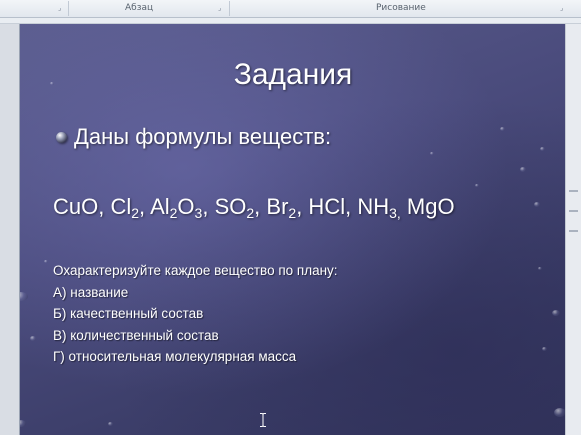  I want to click on dialog-launcher-icon: ⌟, so click(61, 8).